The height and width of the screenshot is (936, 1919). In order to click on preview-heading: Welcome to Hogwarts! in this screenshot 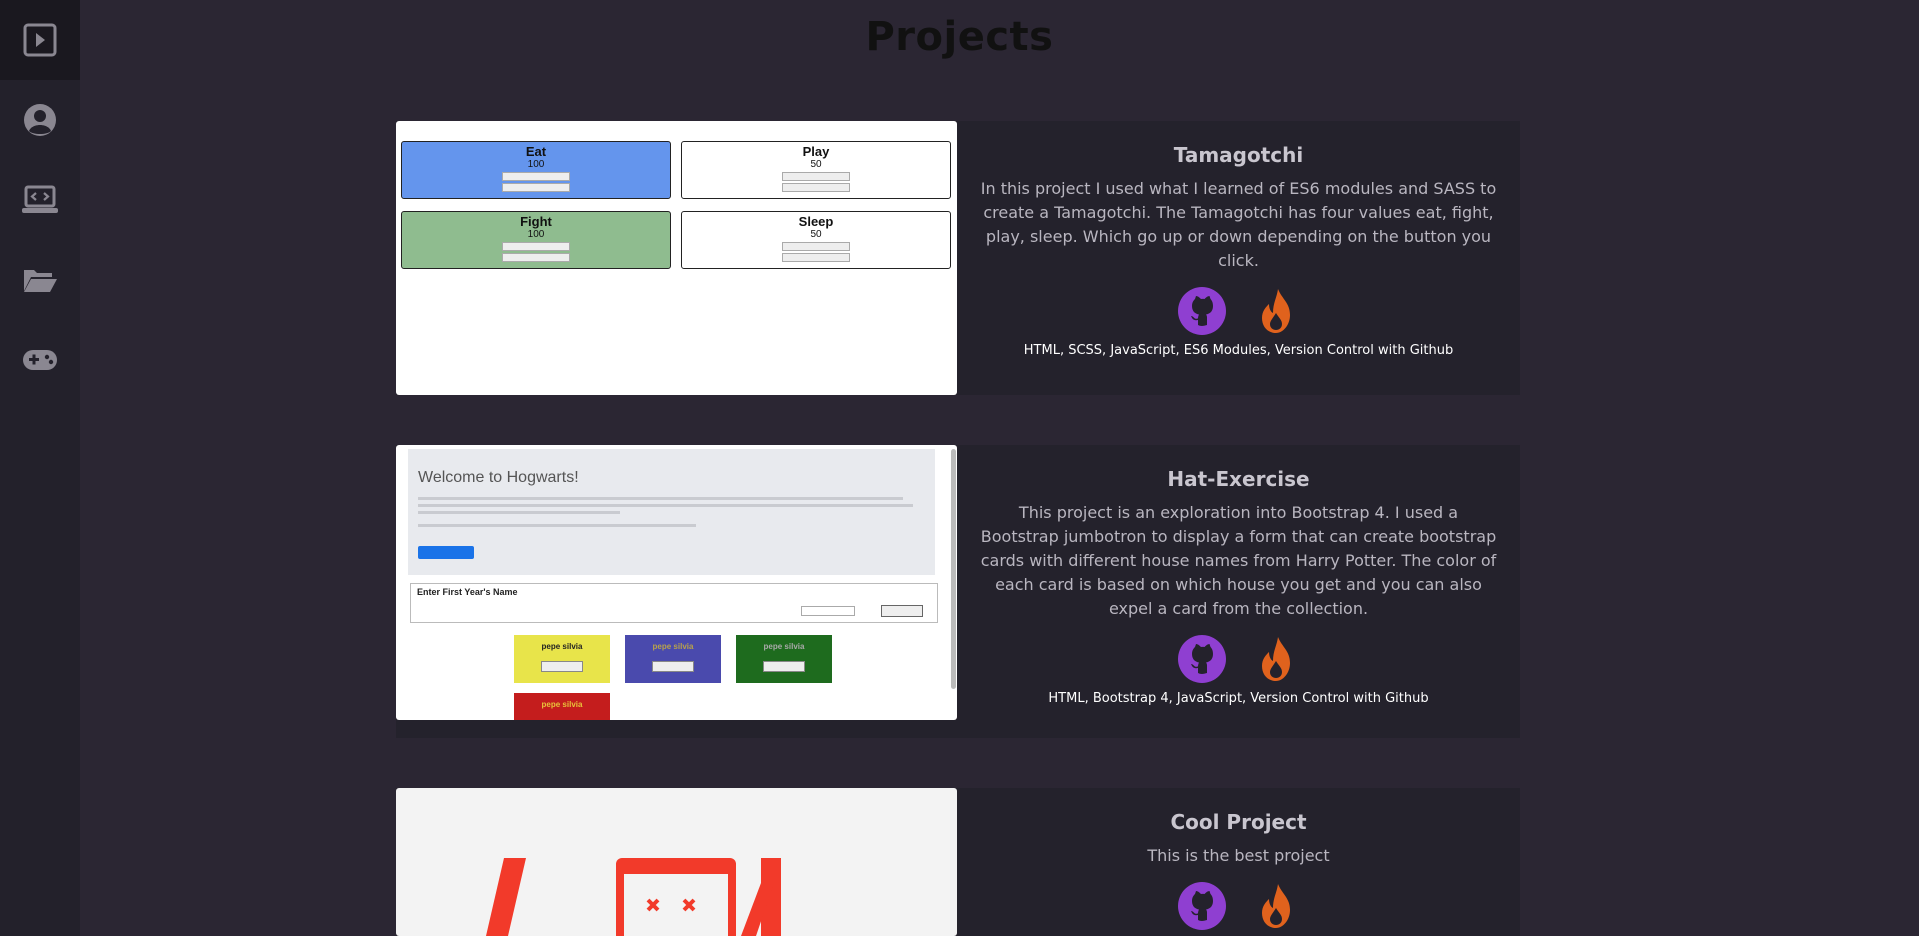, I will do `click(498, 477)`.